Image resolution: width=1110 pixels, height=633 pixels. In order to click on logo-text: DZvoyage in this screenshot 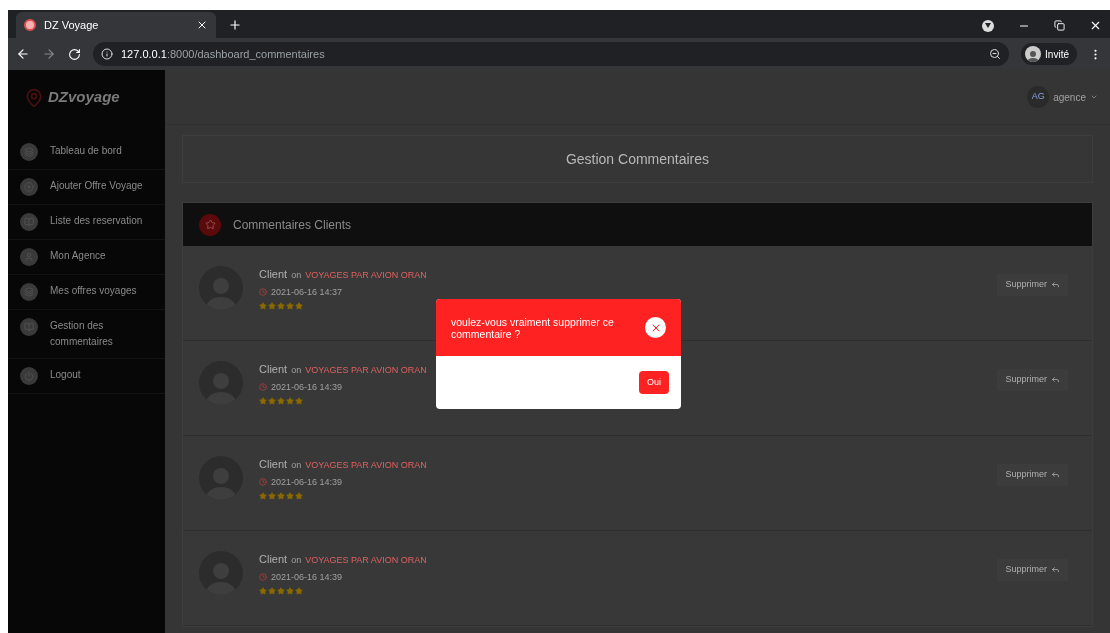, I will do `click(84, 97)`.